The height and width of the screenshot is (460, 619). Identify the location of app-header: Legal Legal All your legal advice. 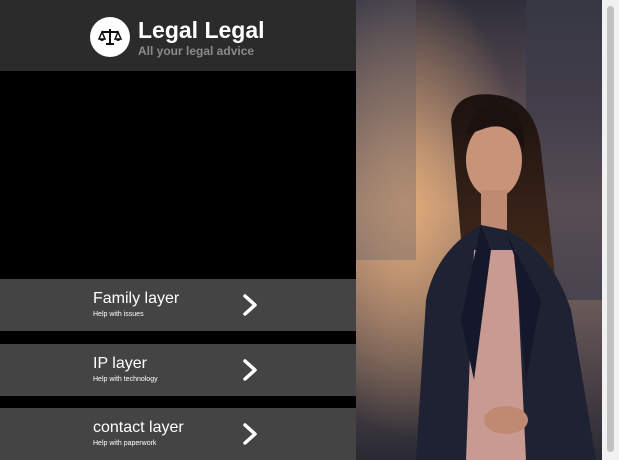
(178, 35).